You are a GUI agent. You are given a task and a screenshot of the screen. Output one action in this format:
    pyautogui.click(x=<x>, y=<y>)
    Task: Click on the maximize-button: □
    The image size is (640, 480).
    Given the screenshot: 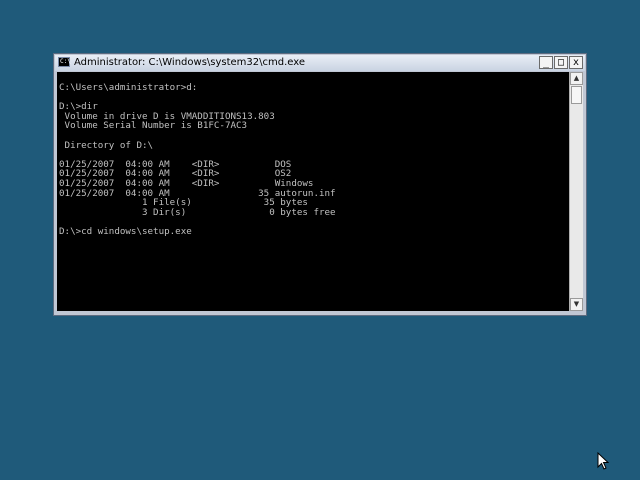 What is the action you would take?
    pyautogui.click(x=561, y=62)
    